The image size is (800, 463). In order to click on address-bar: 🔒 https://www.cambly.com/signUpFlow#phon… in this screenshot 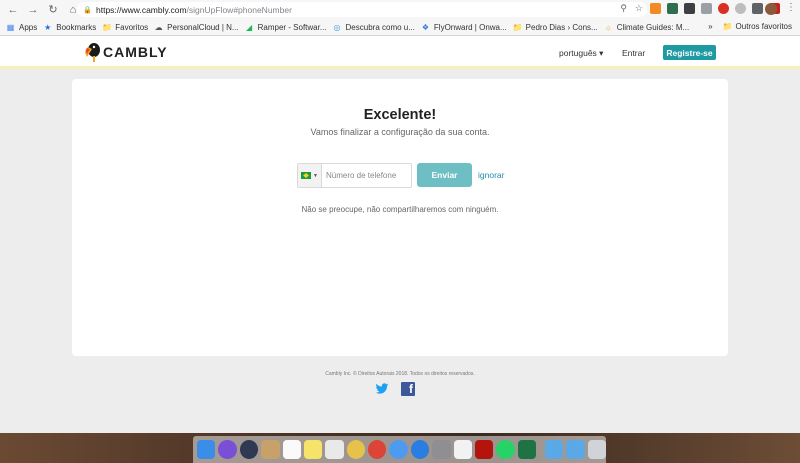, I will do `click(362, 9)`.